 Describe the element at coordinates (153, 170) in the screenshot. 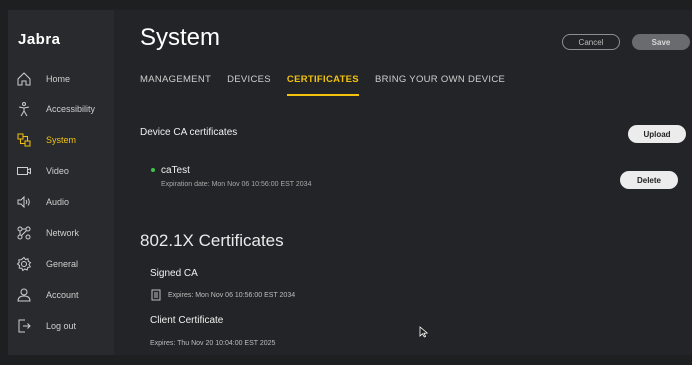

I see `status-dot` at that location.